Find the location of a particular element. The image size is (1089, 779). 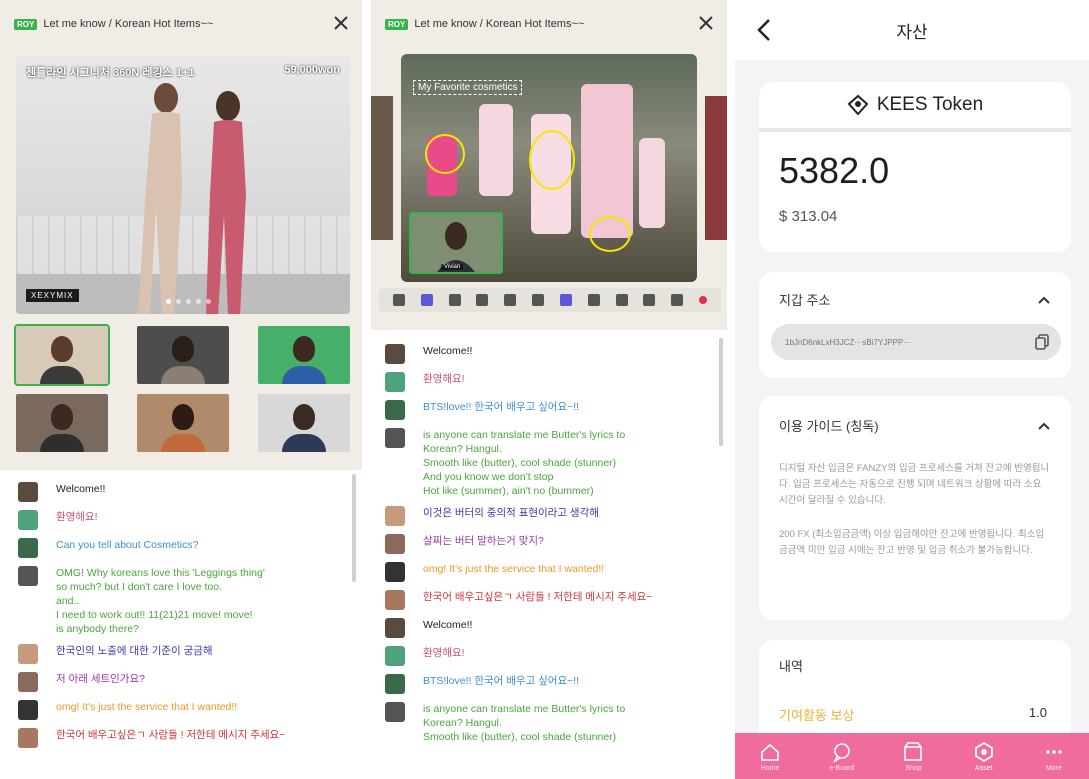

wallet-address-card: 지갑 주소 1bJnD6nkLxH3JCZ···sBi7YJPPP··· is located at coordinates (915, 325).